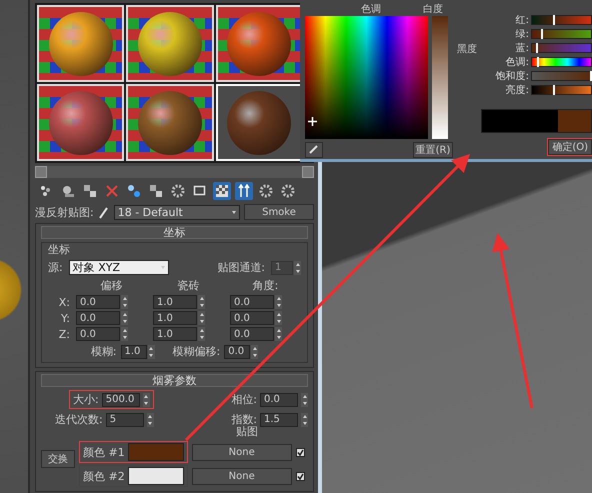 The image size is (592, 493). I want to click on hue-label: 色调, so click(371, 8).